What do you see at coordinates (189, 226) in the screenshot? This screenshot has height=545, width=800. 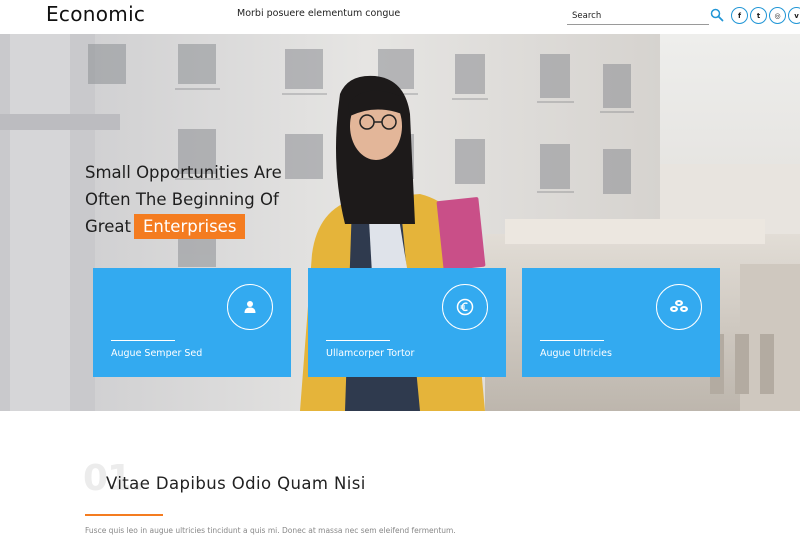 I see `headline-highlight: Enterprises` at bounding box center [189, 226].